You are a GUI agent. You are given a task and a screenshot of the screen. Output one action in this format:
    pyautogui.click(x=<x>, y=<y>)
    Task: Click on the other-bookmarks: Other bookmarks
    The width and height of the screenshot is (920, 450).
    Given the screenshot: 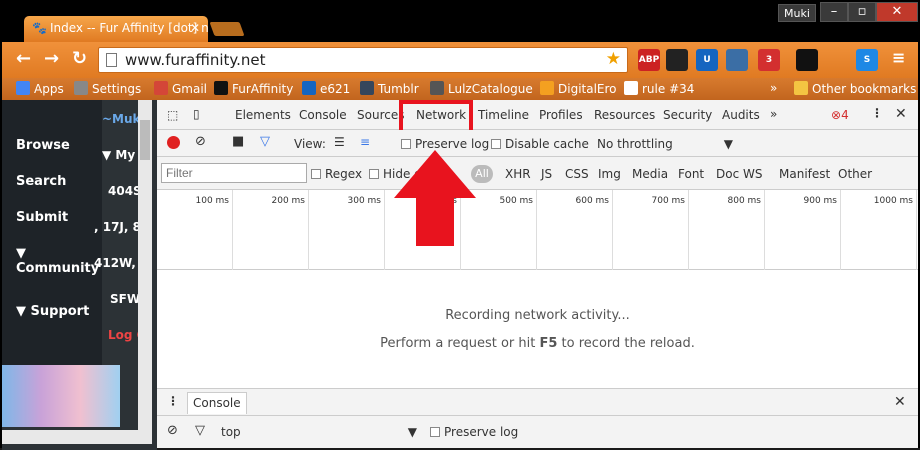 What is the action you would take?
    pyautogui.click(x=855, y=88)
    